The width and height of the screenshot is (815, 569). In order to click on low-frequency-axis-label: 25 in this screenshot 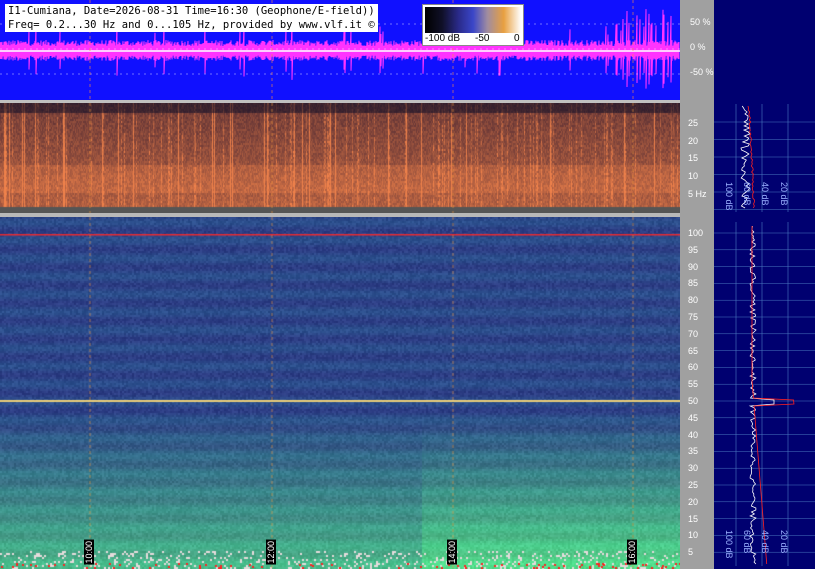, I will do `click(693, 123)`.